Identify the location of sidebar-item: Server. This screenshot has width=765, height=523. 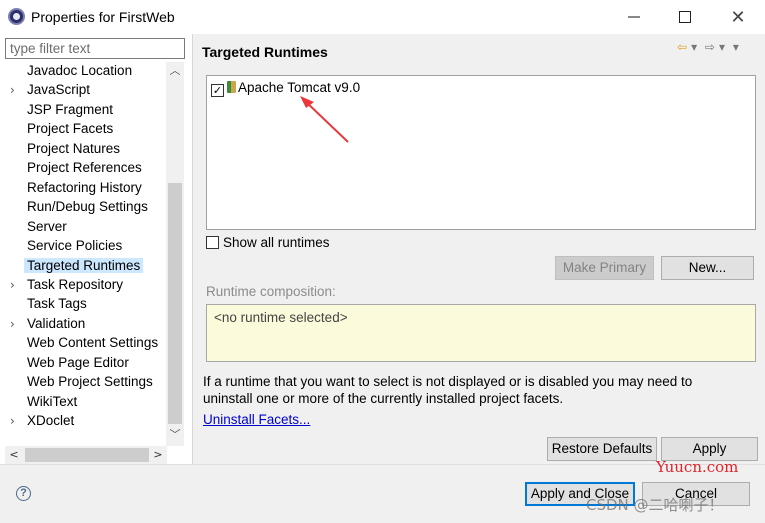
(82, 227).